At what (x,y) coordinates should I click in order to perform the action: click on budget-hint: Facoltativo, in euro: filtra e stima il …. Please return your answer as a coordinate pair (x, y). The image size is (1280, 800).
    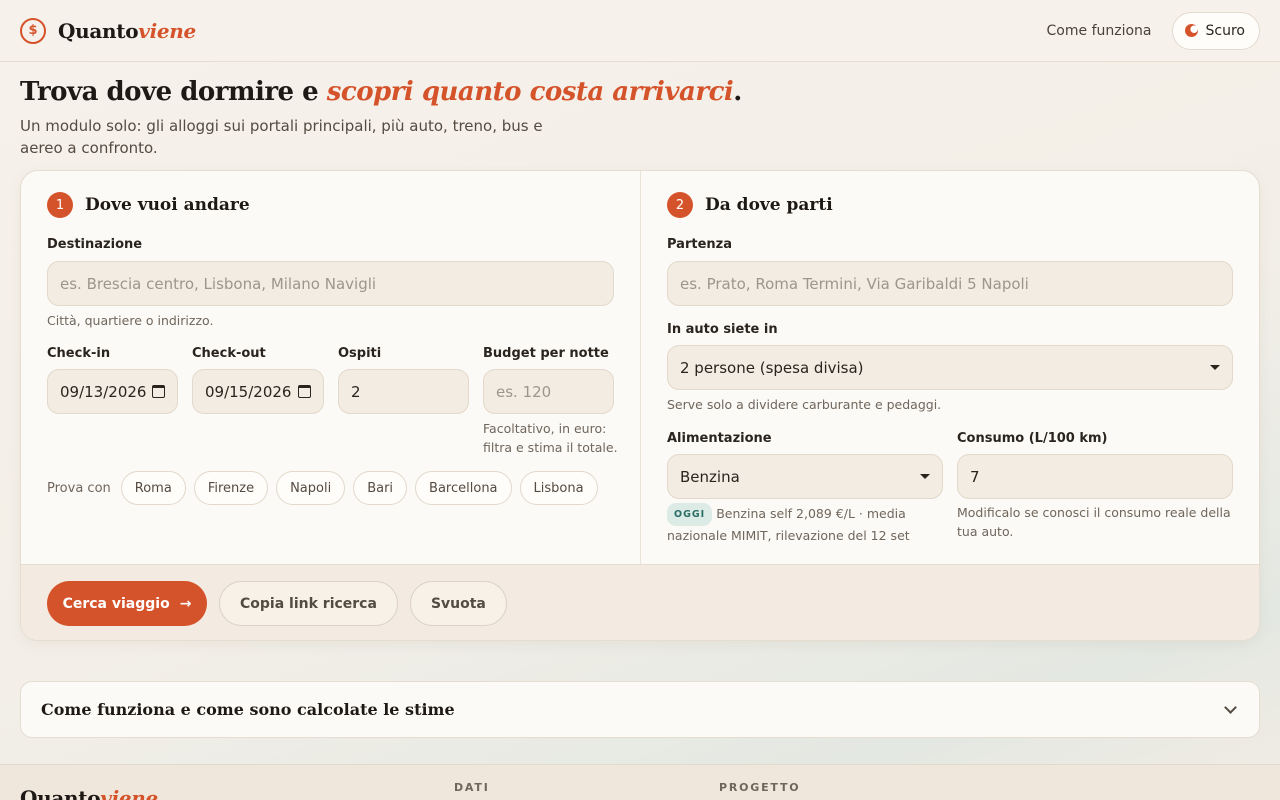
    Looking at the image, I should click on (550, 438).